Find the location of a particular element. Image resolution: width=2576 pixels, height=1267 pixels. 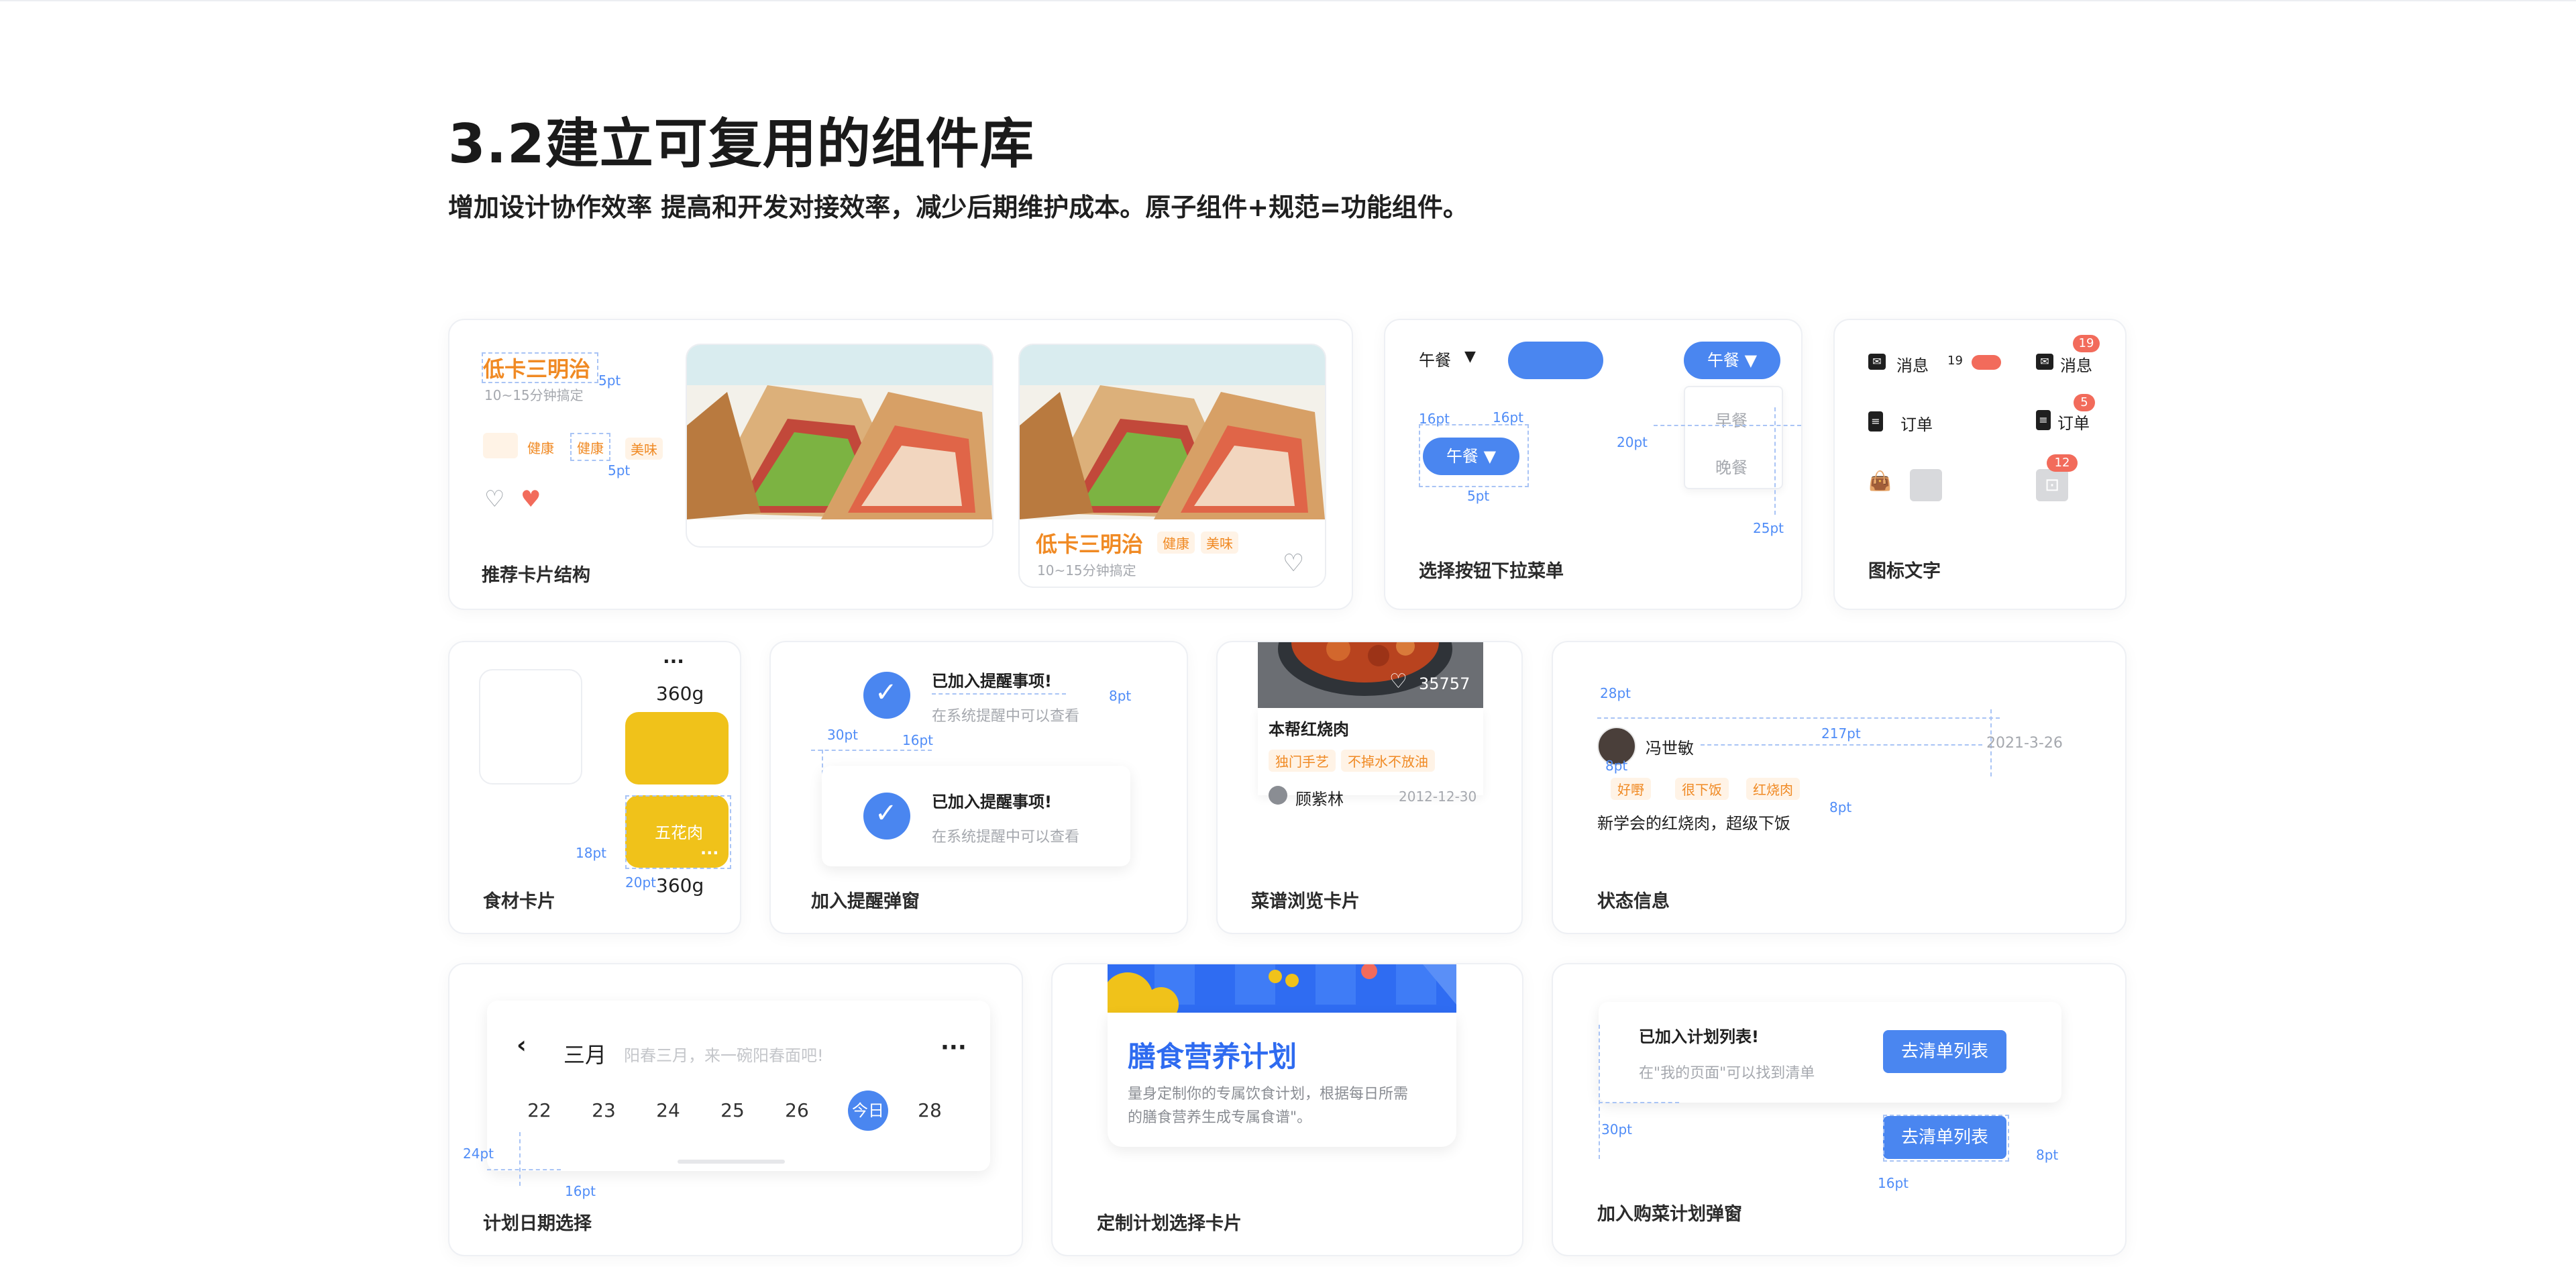

meal-select-button: 午餐 ▼ is located at coordinates (1732, 360).